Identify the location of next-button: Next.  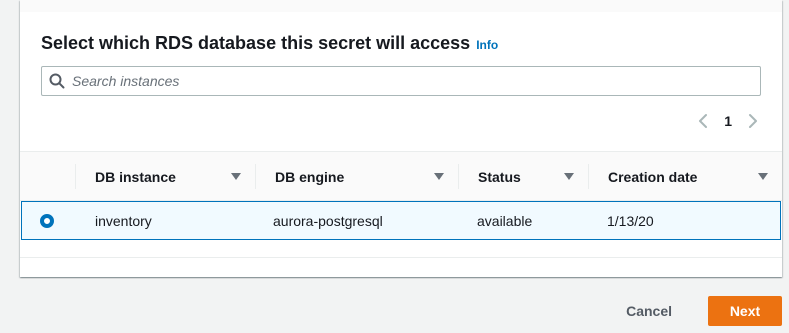
(745, 311).